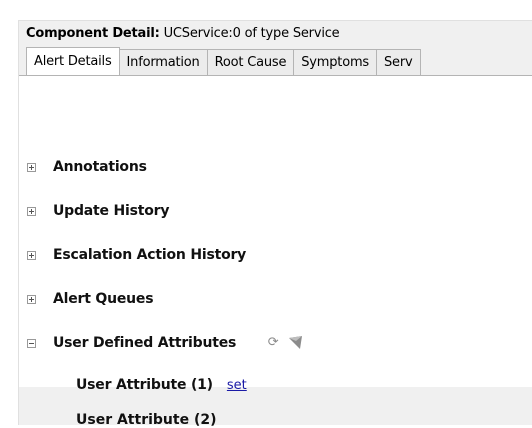 The width and height of the screenshot is (532, 428). Describe the element at coordinates (251, 62) in the screenshot. I see `tab-root-cause: Root Cause` at that location.